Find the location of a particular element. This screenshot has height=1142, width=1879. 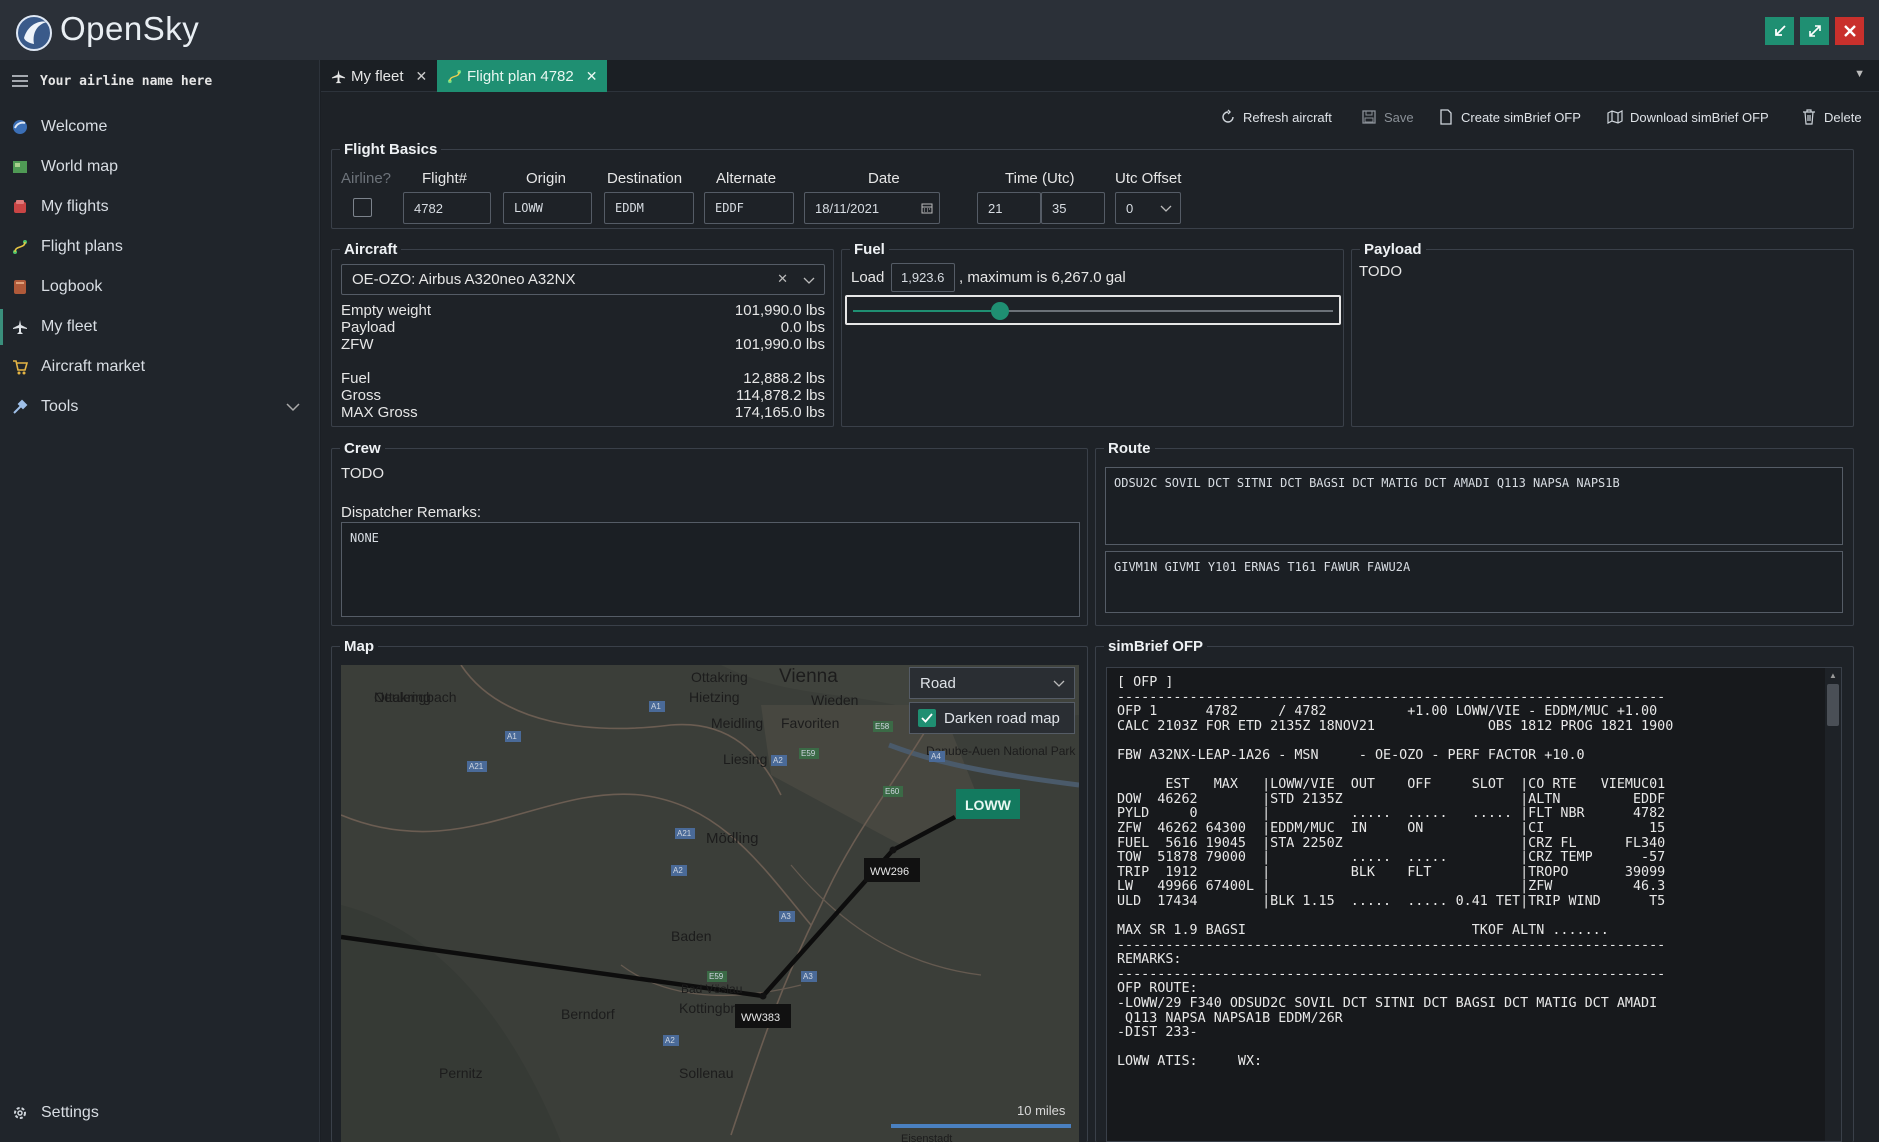

road-label: E59 is located at coordinates (808, 753).